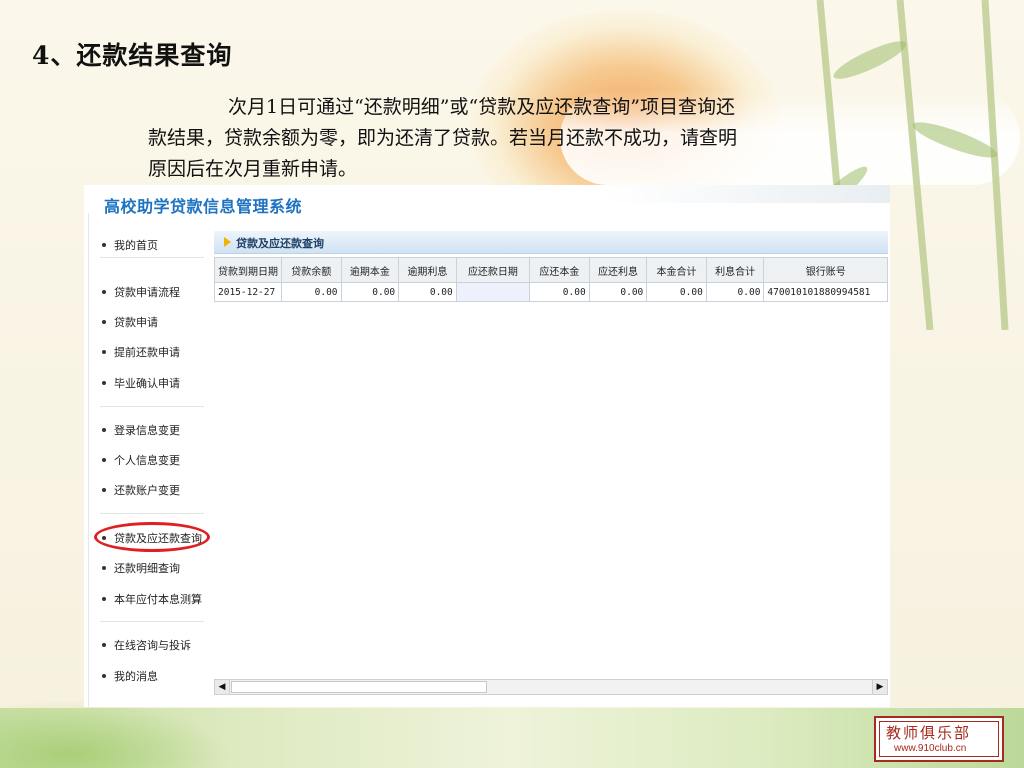 The width and height of the screenshot is (1024, 768). Describe the element at coordinates (152, 645) in the screenshot. I see `sidebar-item-label: 在线咨询与投诉` at that location.